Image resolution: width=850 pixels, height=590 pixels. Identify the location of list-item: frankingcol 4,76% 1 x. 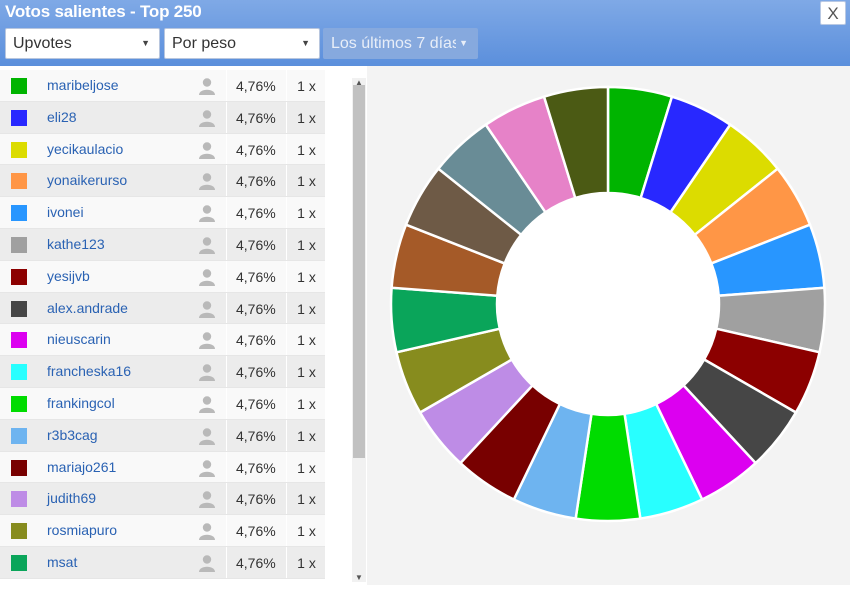
(162, 403).